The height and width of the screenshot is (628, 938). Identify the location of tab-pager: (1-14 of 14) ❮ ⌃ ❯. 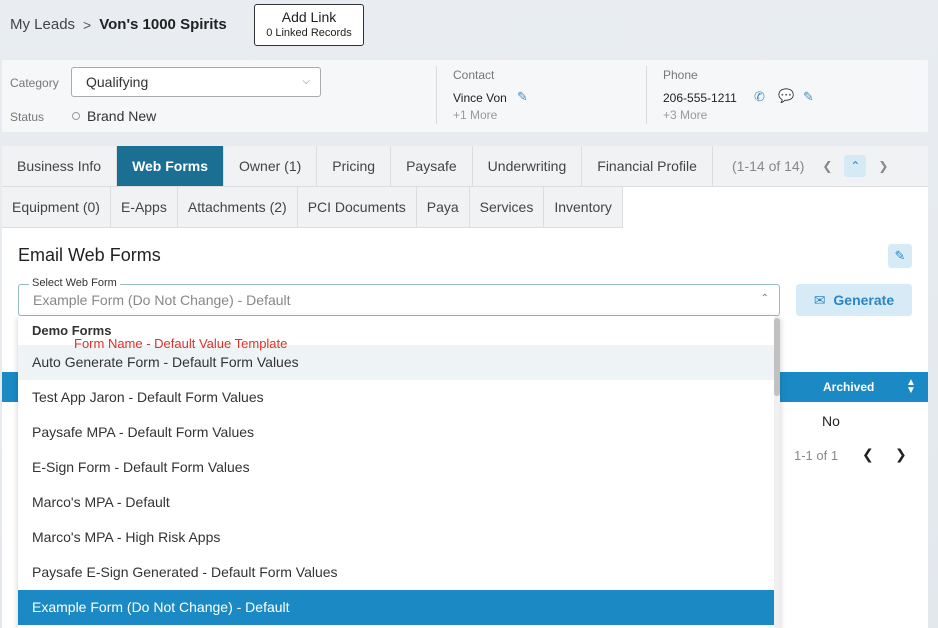
(813, 166).